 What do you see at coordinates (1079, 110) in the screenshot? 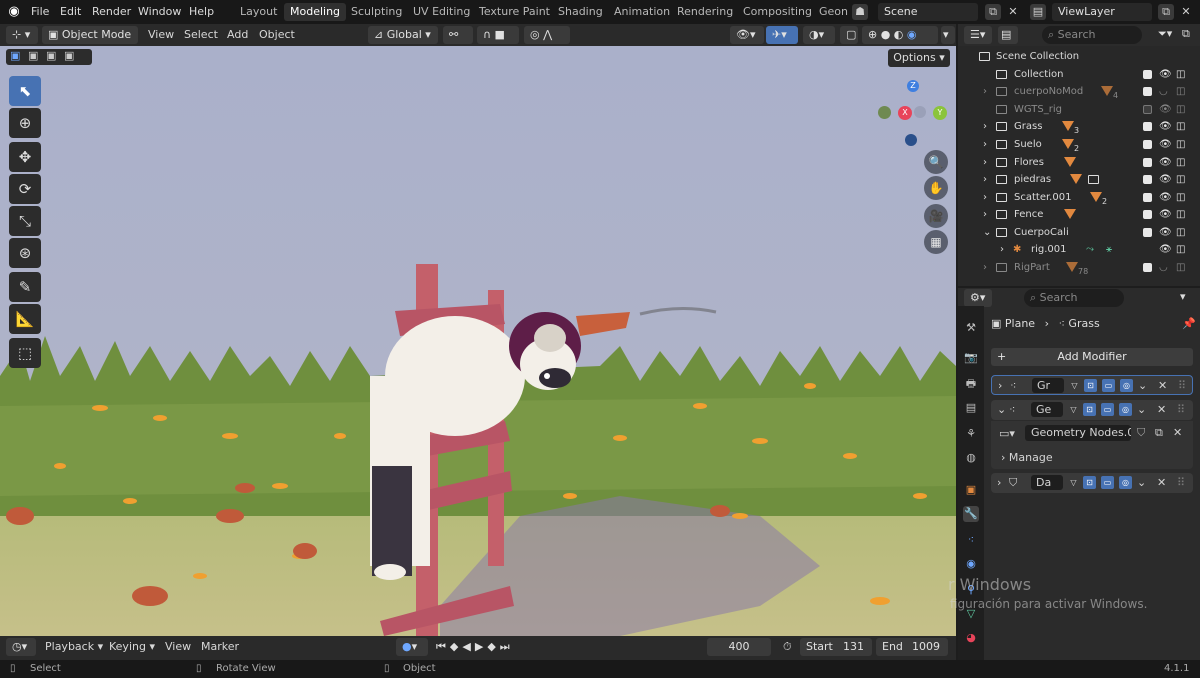
I see `outliner-row-wgts-rig: WGTS_rig 👁 ◫` at bounding box center [1079, 110].